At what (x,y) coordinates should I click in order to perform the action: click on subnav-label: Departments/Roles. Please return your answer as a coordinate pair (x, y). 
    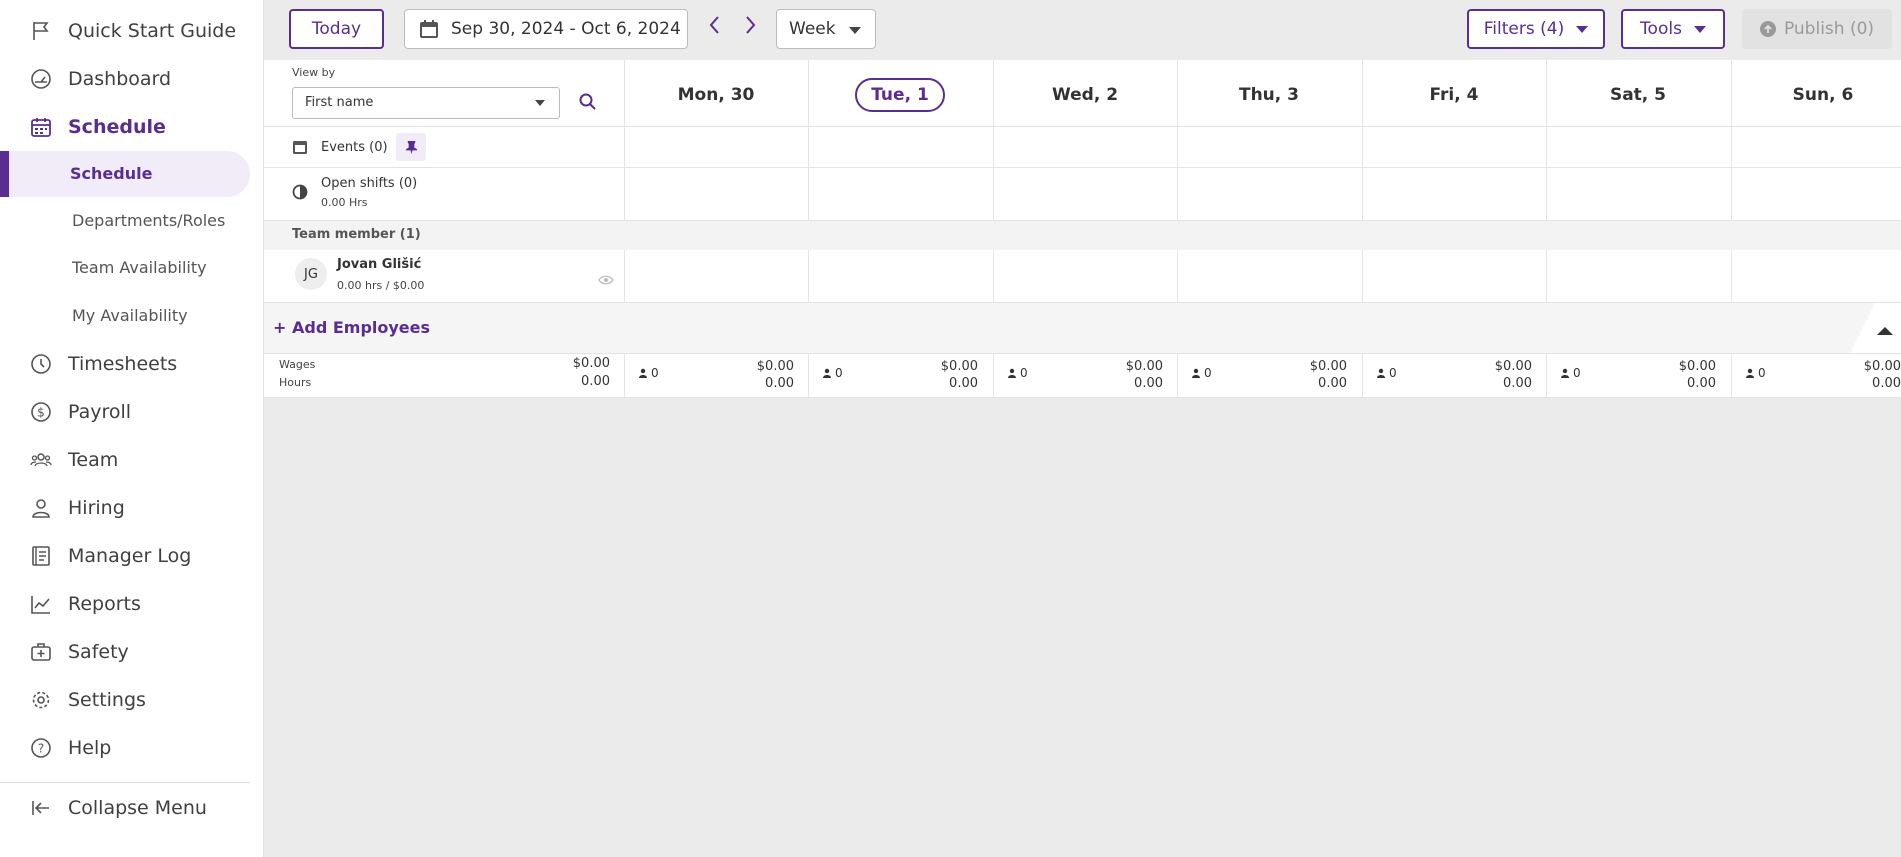
    Looking at the image, I should click on (149, 220).